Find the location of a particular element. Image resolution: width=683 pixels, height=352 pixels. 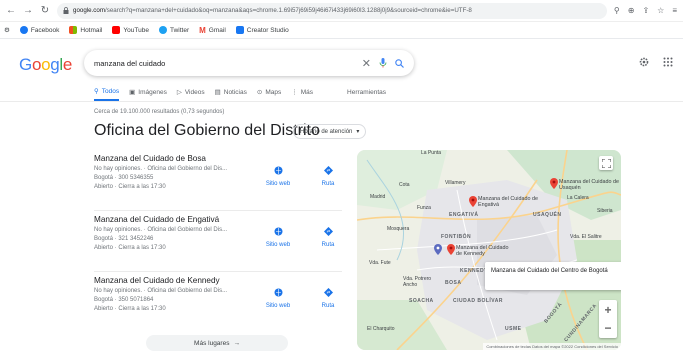

map-tooltip: Manzana del Cuidado del Centro de Bogotá is located at coordinates (553, 276).